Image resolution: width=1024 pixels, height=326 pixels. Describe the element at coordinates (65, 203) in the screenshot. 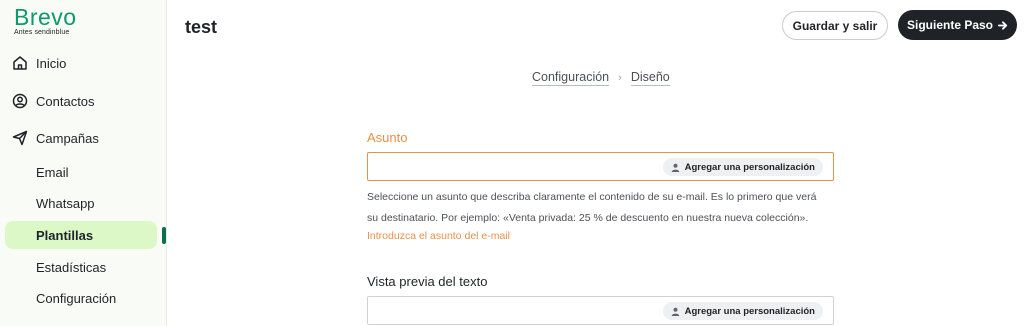

I see `sidebar-subitem-label: Whatsapp` at that location.